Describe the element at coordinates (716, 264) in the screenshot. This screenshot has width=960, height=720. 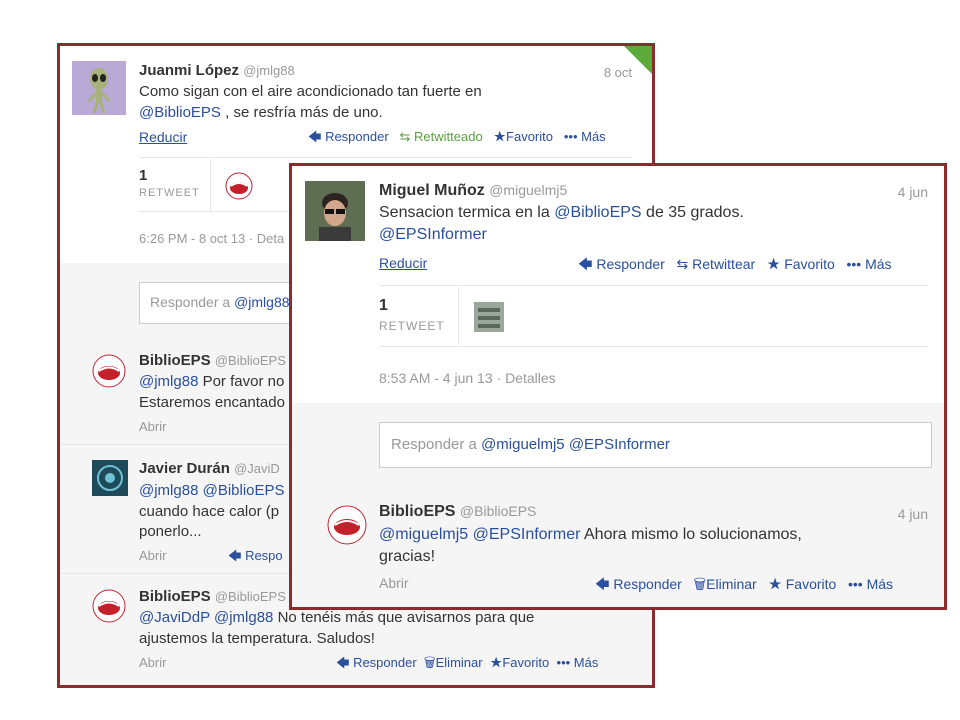
I see `retweet-button: ⇆ Retwittear` at that location.